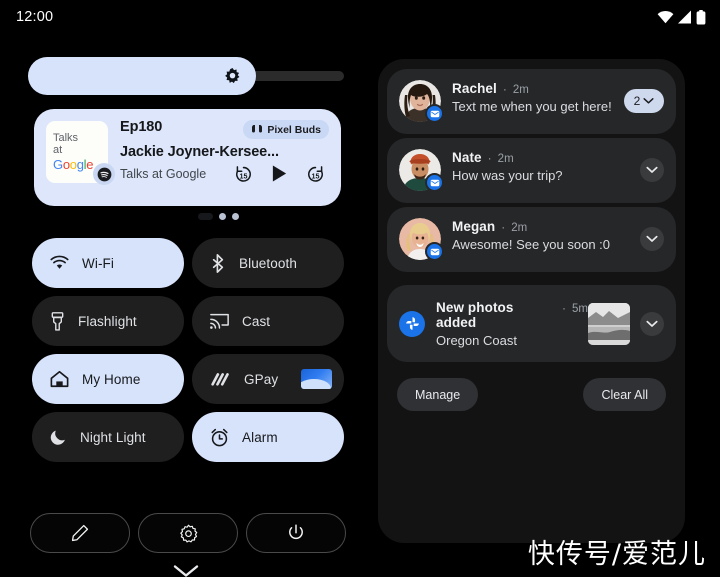 The width and height of the screenshot is (720, 577). I want to click on status-bar: 12:00, so click(360, 17).